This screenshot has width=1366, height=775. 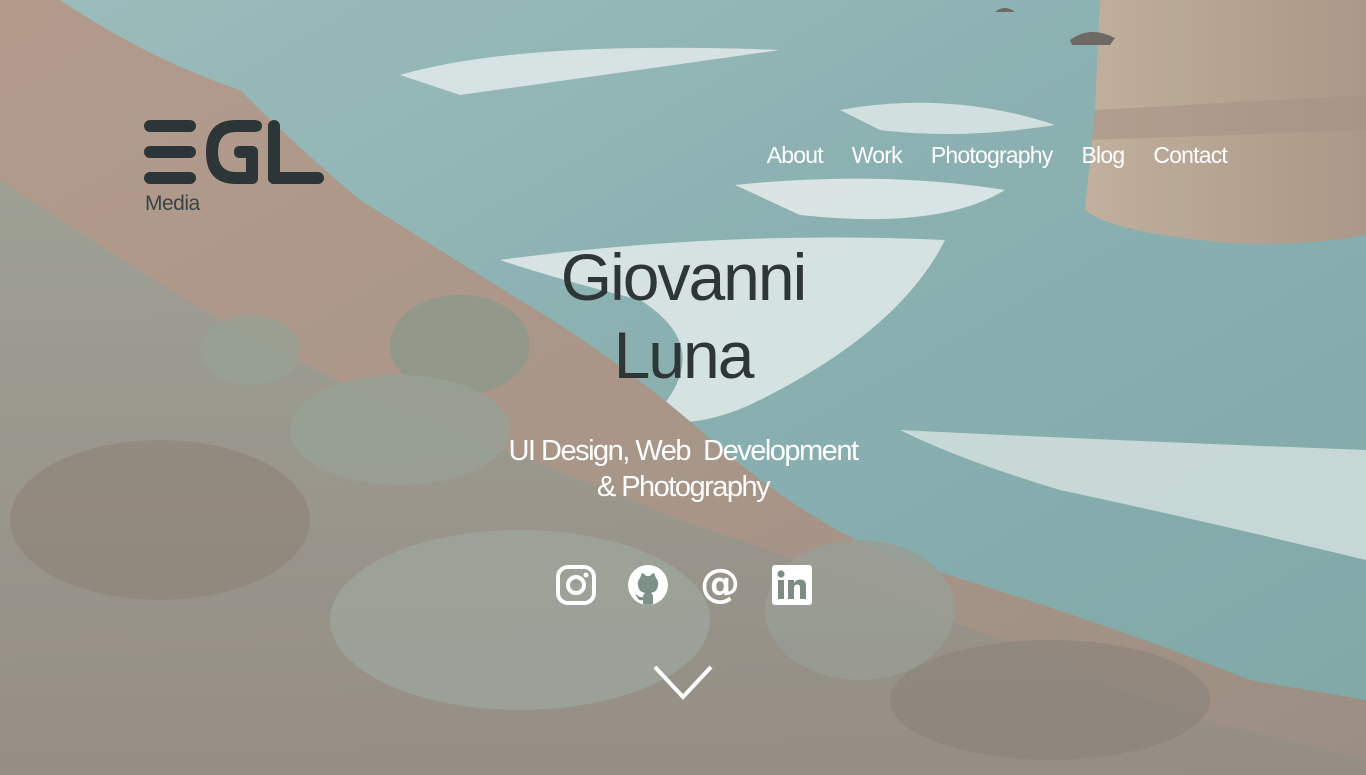 I want to click on at-sign-email-icon: @, so click(x=720, y=585).